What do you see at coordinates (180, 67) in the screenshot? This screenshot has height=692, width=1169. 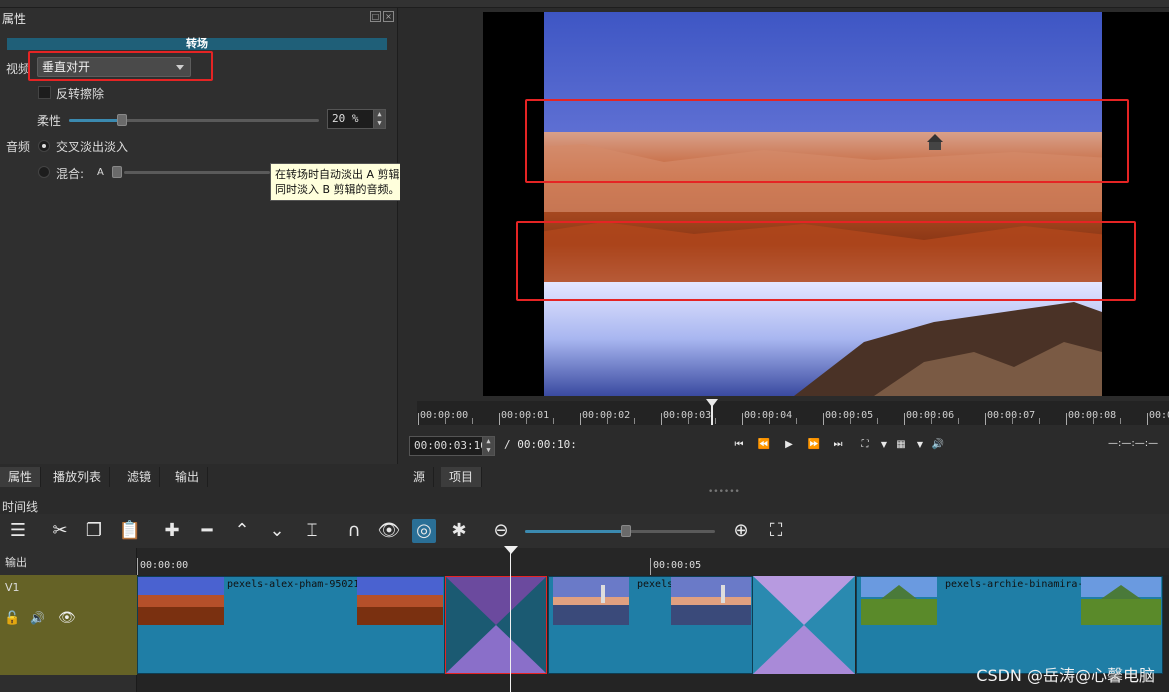 I see `chevron-down-icon` at bounding box center [180, 67].